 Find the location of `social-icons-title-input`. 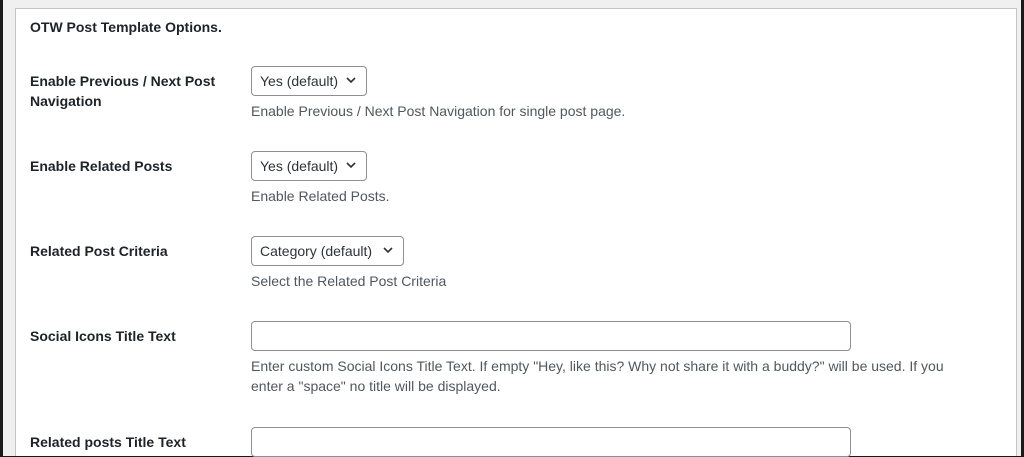

social-icons-title-input is located at coordinates (551, 336).